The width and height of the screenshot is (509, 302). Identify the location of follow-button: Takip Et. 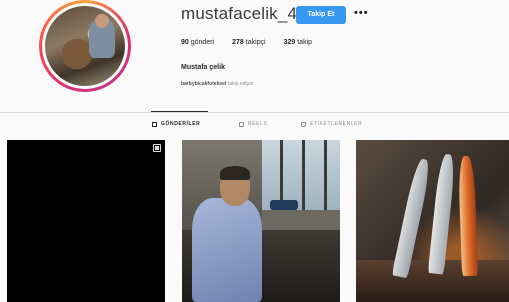
(321, 15).